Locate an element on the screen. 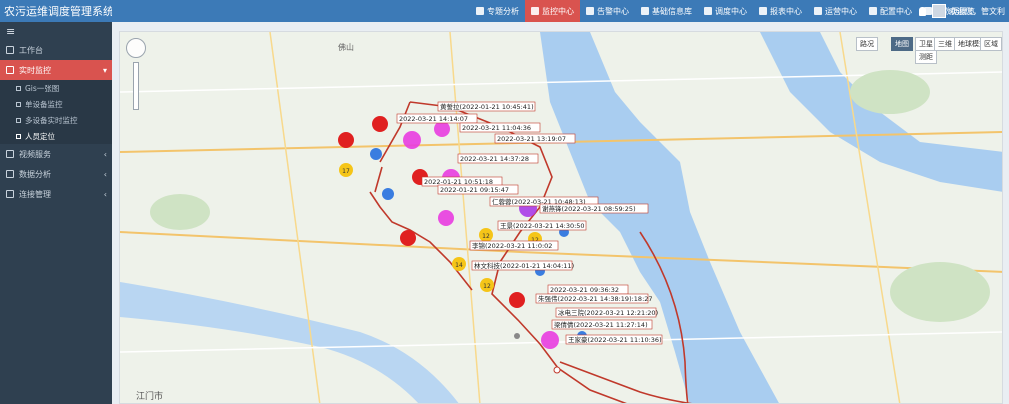 The height and width of the screenshot is (404, 1009). menu-collapse-icon: ≡ is located at coordinates (56, 31).